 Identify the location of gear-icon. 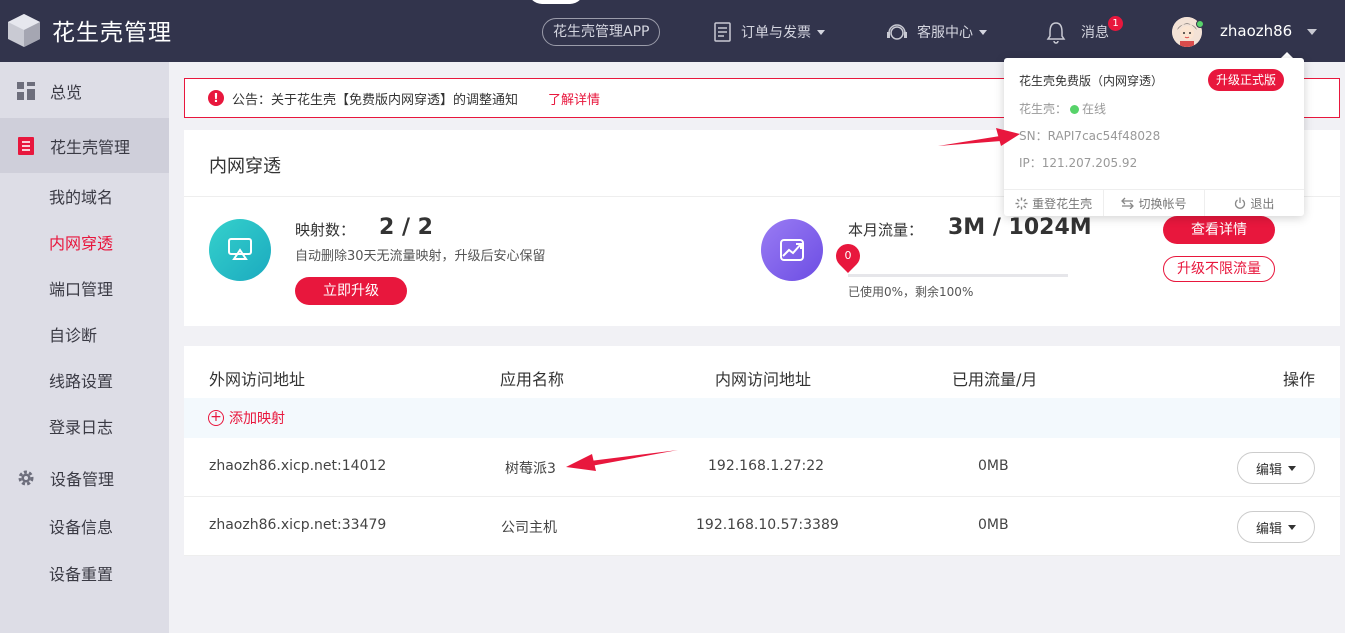
(26, 478).